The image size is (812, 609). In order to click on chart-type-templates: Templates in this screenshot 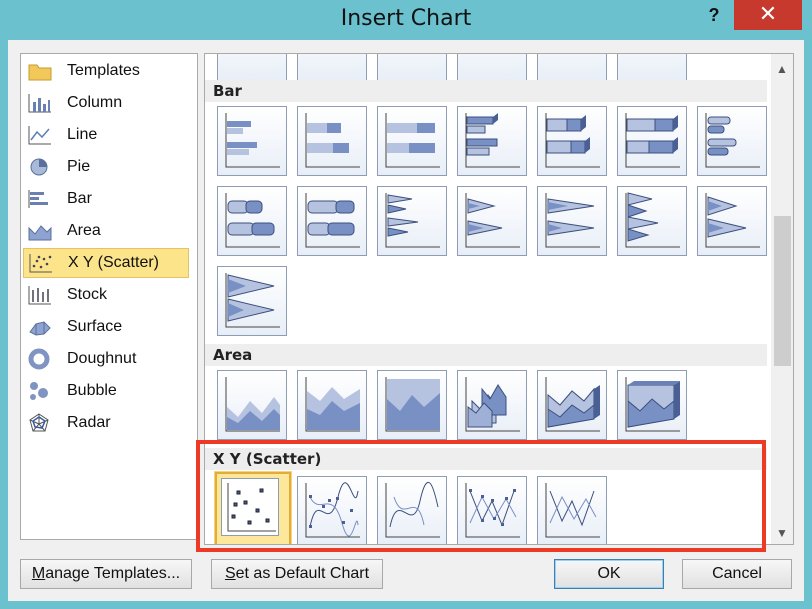, I will do `click(106, 71)`.